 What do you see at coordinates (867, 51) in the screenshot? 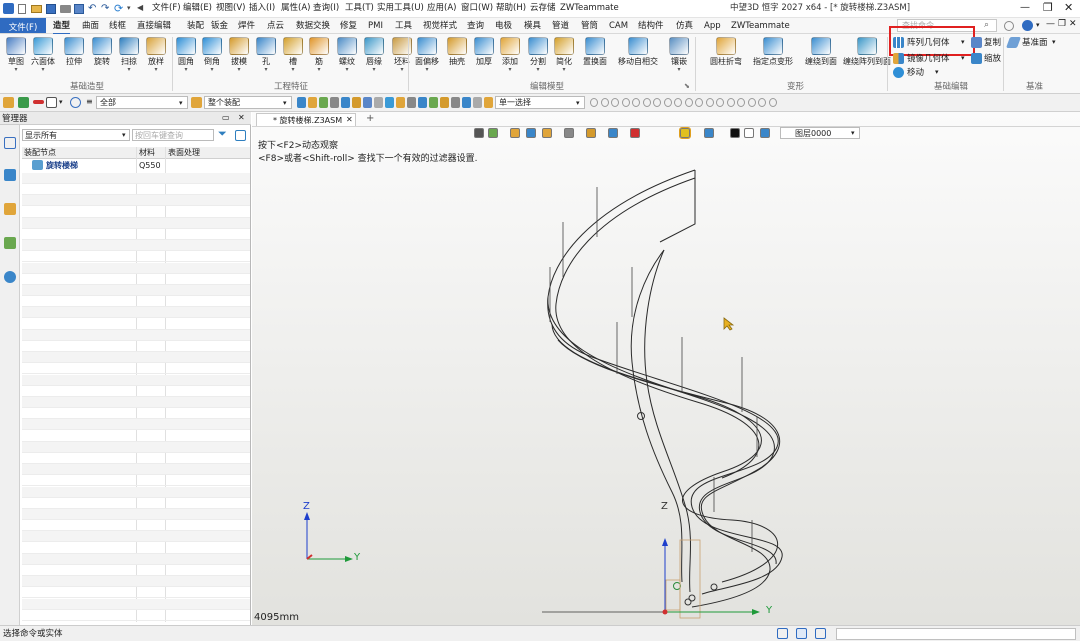
I see `ribbon-tool-27: 缠绕阵列到面` at bounding box center [867, 51].